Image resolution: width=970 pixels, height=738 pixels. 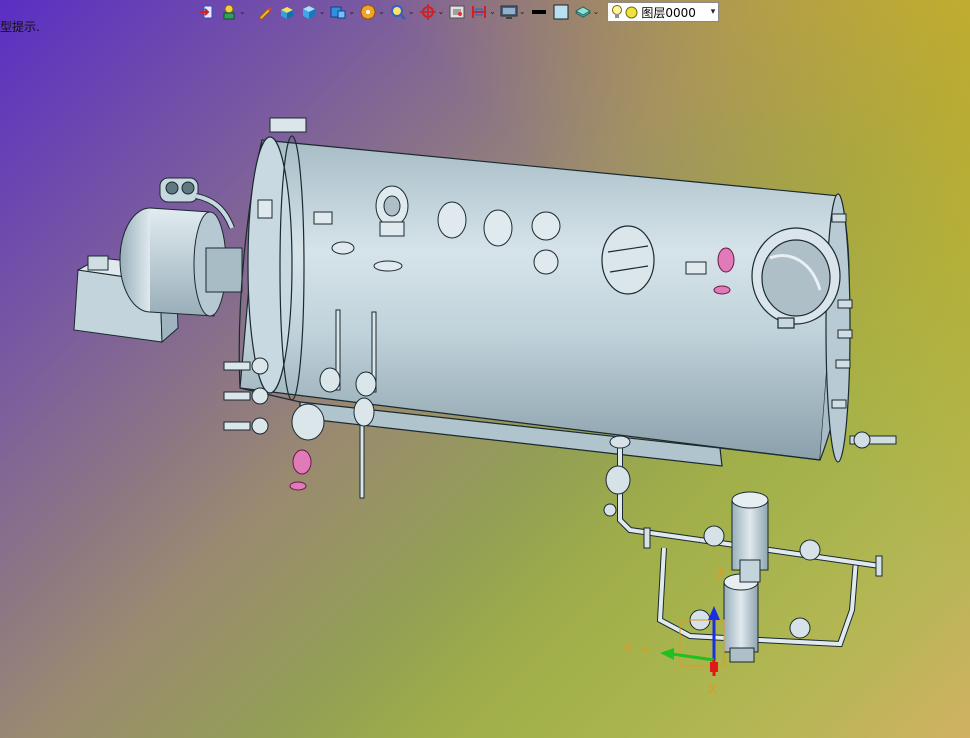 What do you see at coordinates (628, 260) in the screenshot?
I see `handhole` at bounding box center [628, 260].